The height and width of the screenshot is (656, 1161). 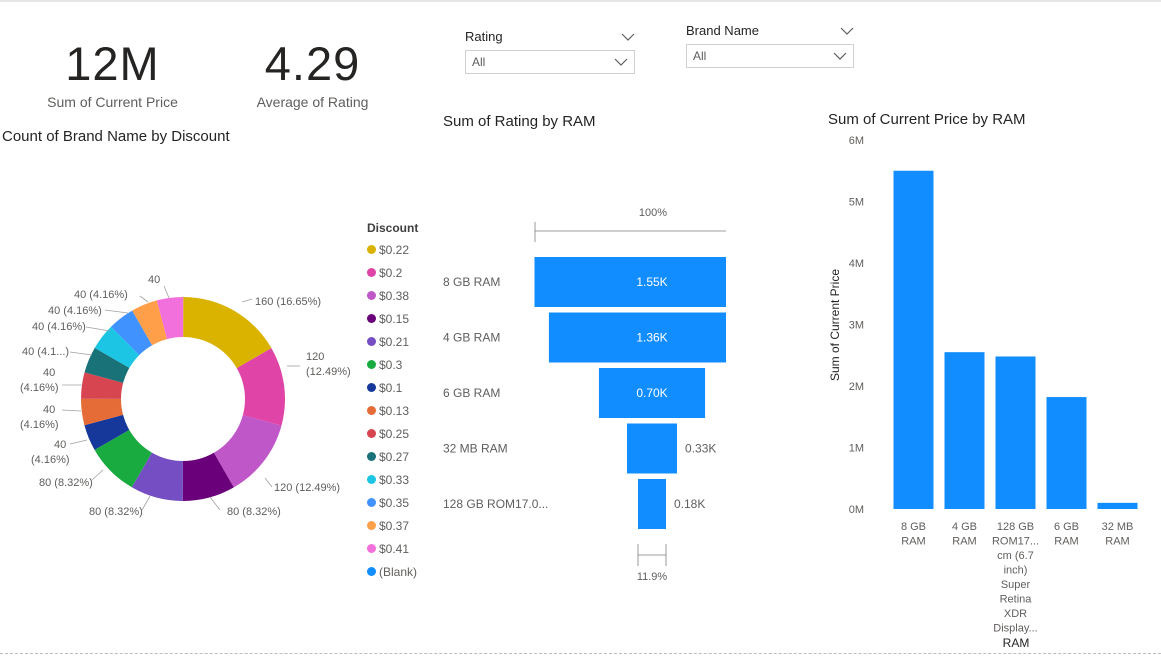 What do you see at coordinates (392, 249) in the screenshot?
I see `legend-item: $0.22` at bounding box center [392, 249].